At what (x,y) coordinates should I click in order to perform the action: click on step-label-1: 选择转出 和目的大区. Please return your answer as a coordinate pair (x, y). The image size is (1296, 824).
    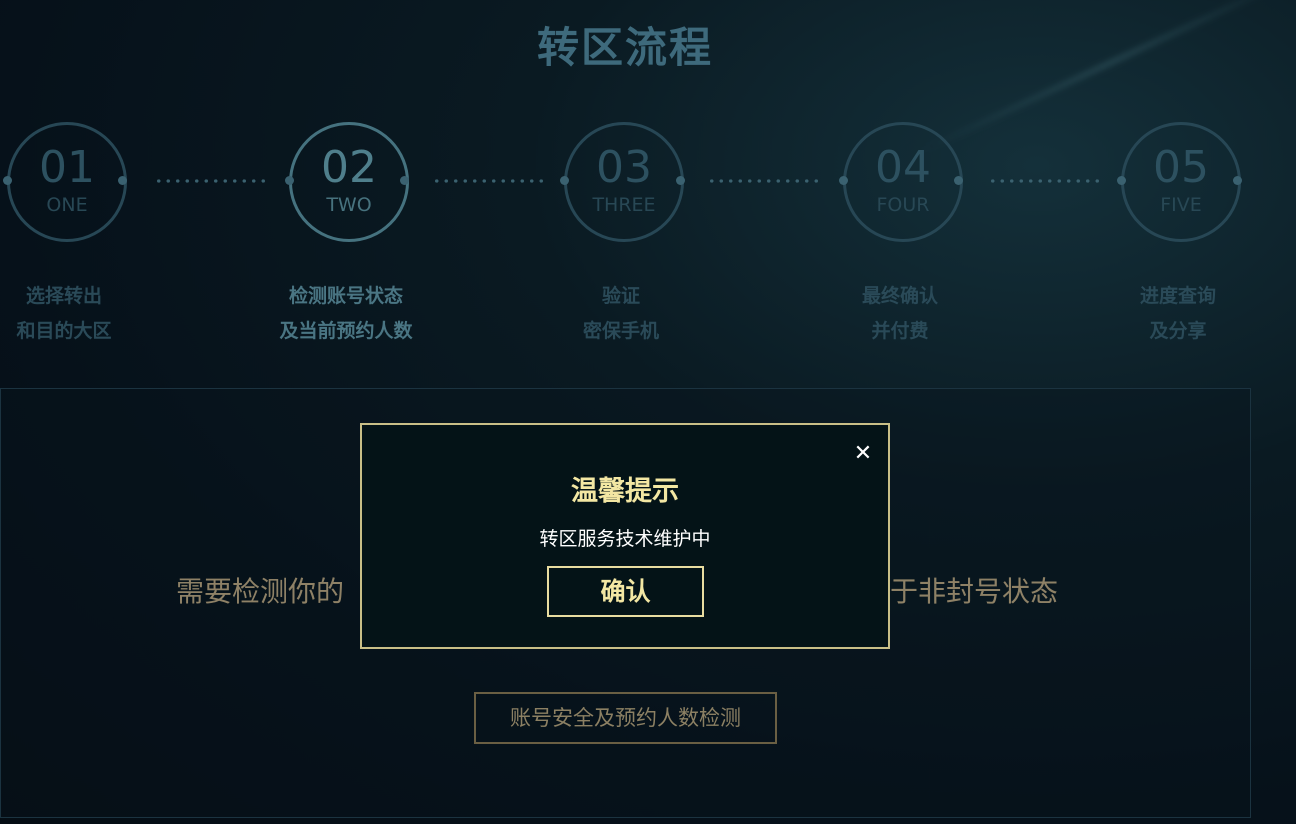
    Looking at the image, I should click on (82, 314).